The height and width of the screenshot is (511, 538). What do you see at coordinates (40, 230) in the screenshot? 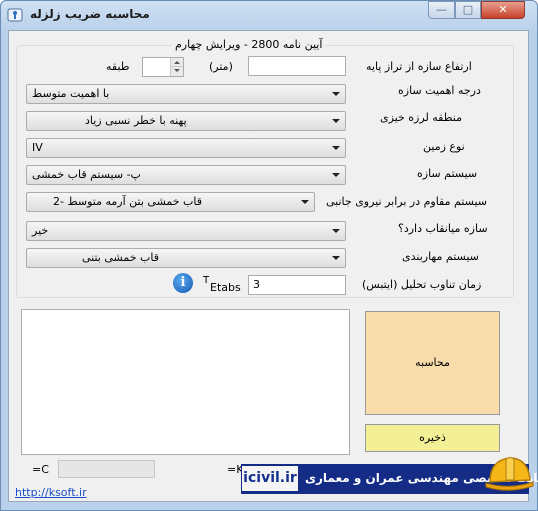
I see `soft-story-value: خیر` at bounding box center [40, 230].